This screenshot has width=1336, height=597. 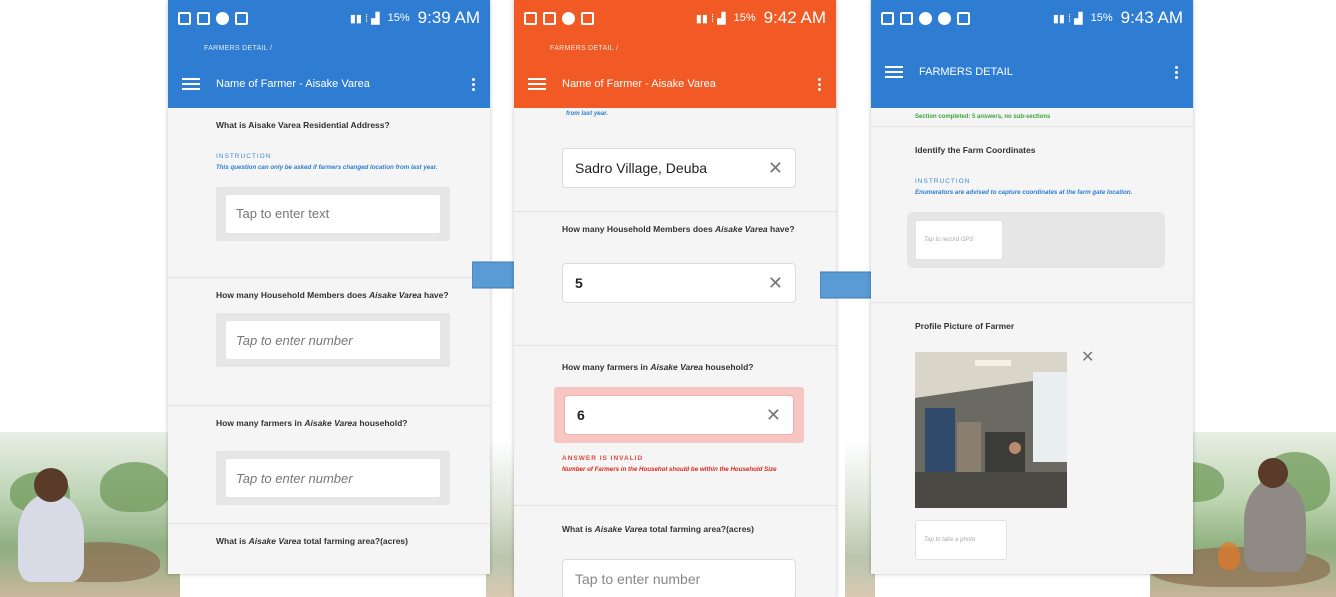 What do you see at coordinates (579, 283) in the screenshot?
I see `answer-value: 5` at bounding box center [579, 283].